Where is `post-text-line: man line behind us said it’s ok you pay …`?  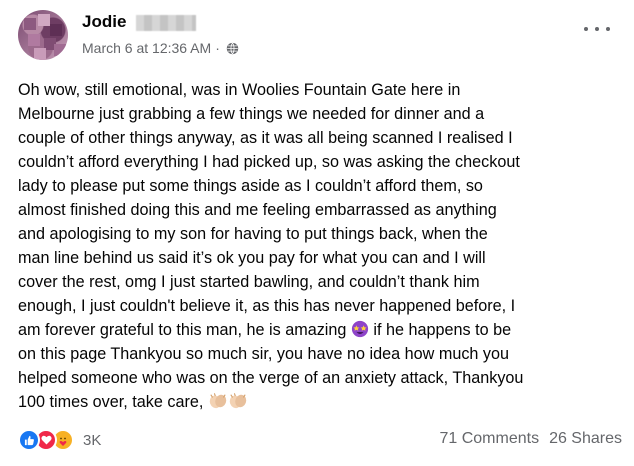 post-text-line: man line behind us said it’s ok you pay … is located at coordinates (252, 258).